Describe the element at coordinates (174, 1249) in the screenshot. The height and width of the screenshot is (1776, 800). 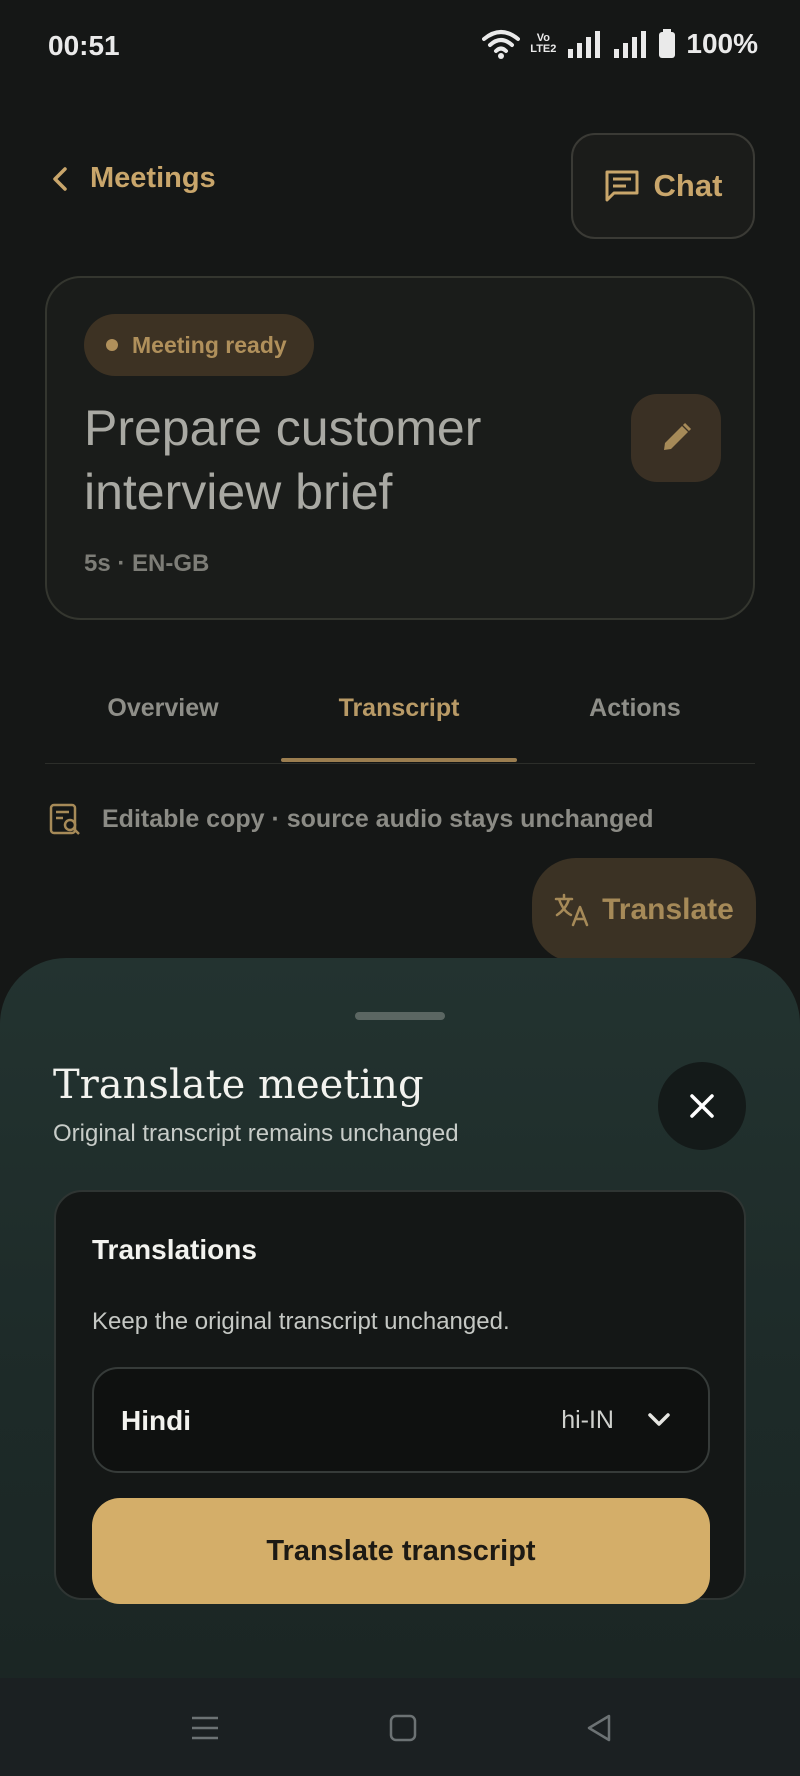
I see `panel-heading: Translations` at that location.